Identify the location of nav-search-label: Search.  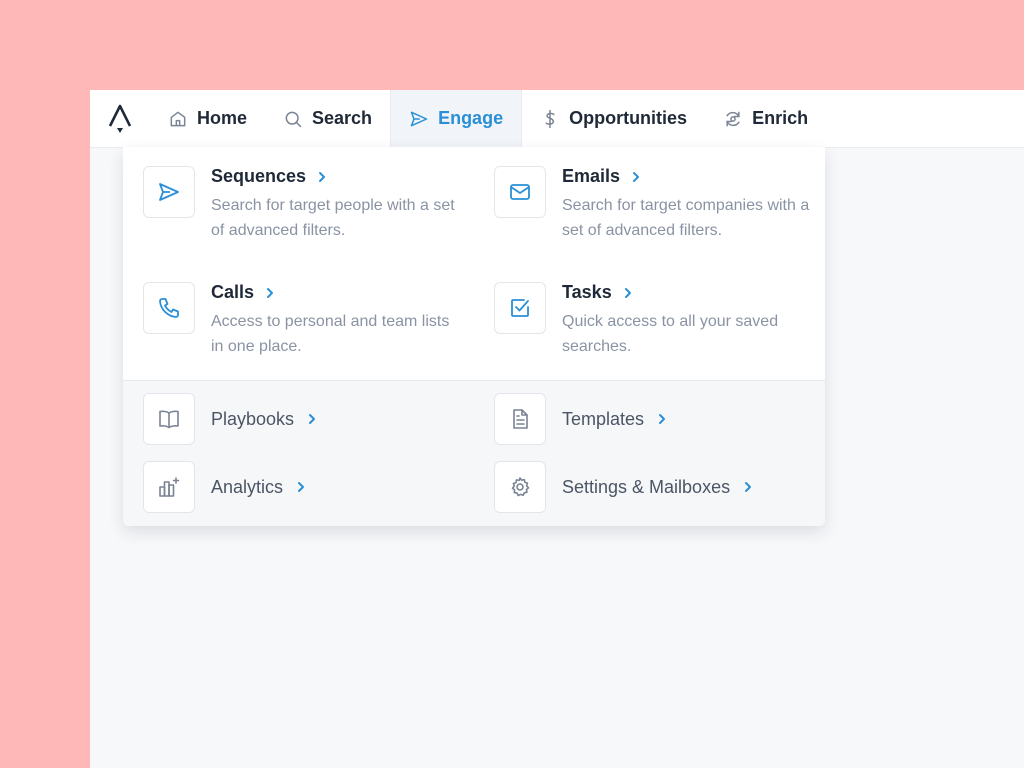
(342, 118).